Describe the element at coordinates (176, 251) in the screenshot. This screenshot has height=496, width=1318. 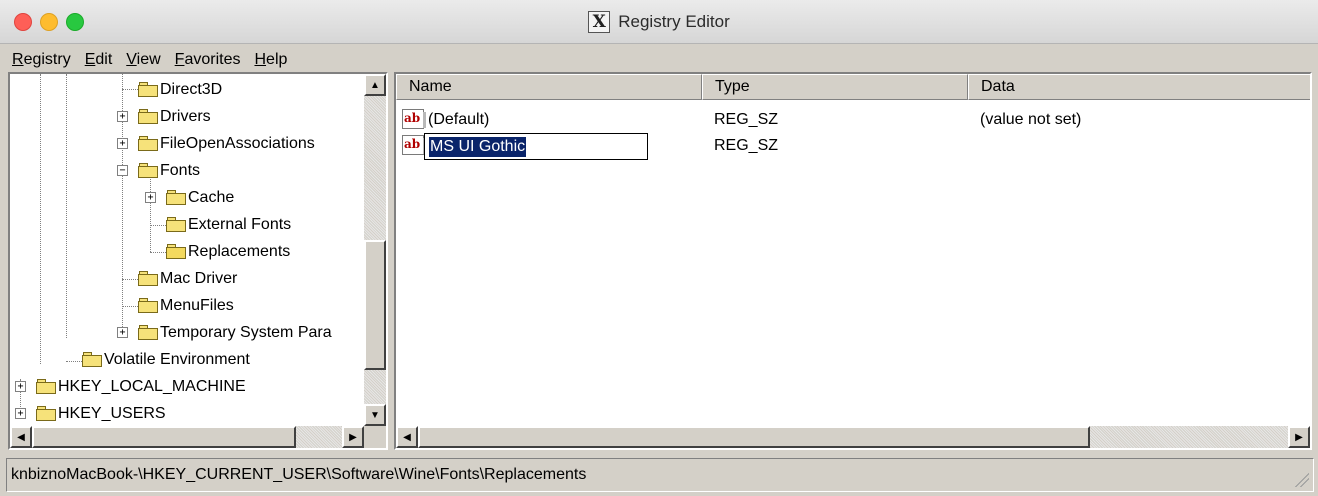
I see `open-folder-icon` at that location.